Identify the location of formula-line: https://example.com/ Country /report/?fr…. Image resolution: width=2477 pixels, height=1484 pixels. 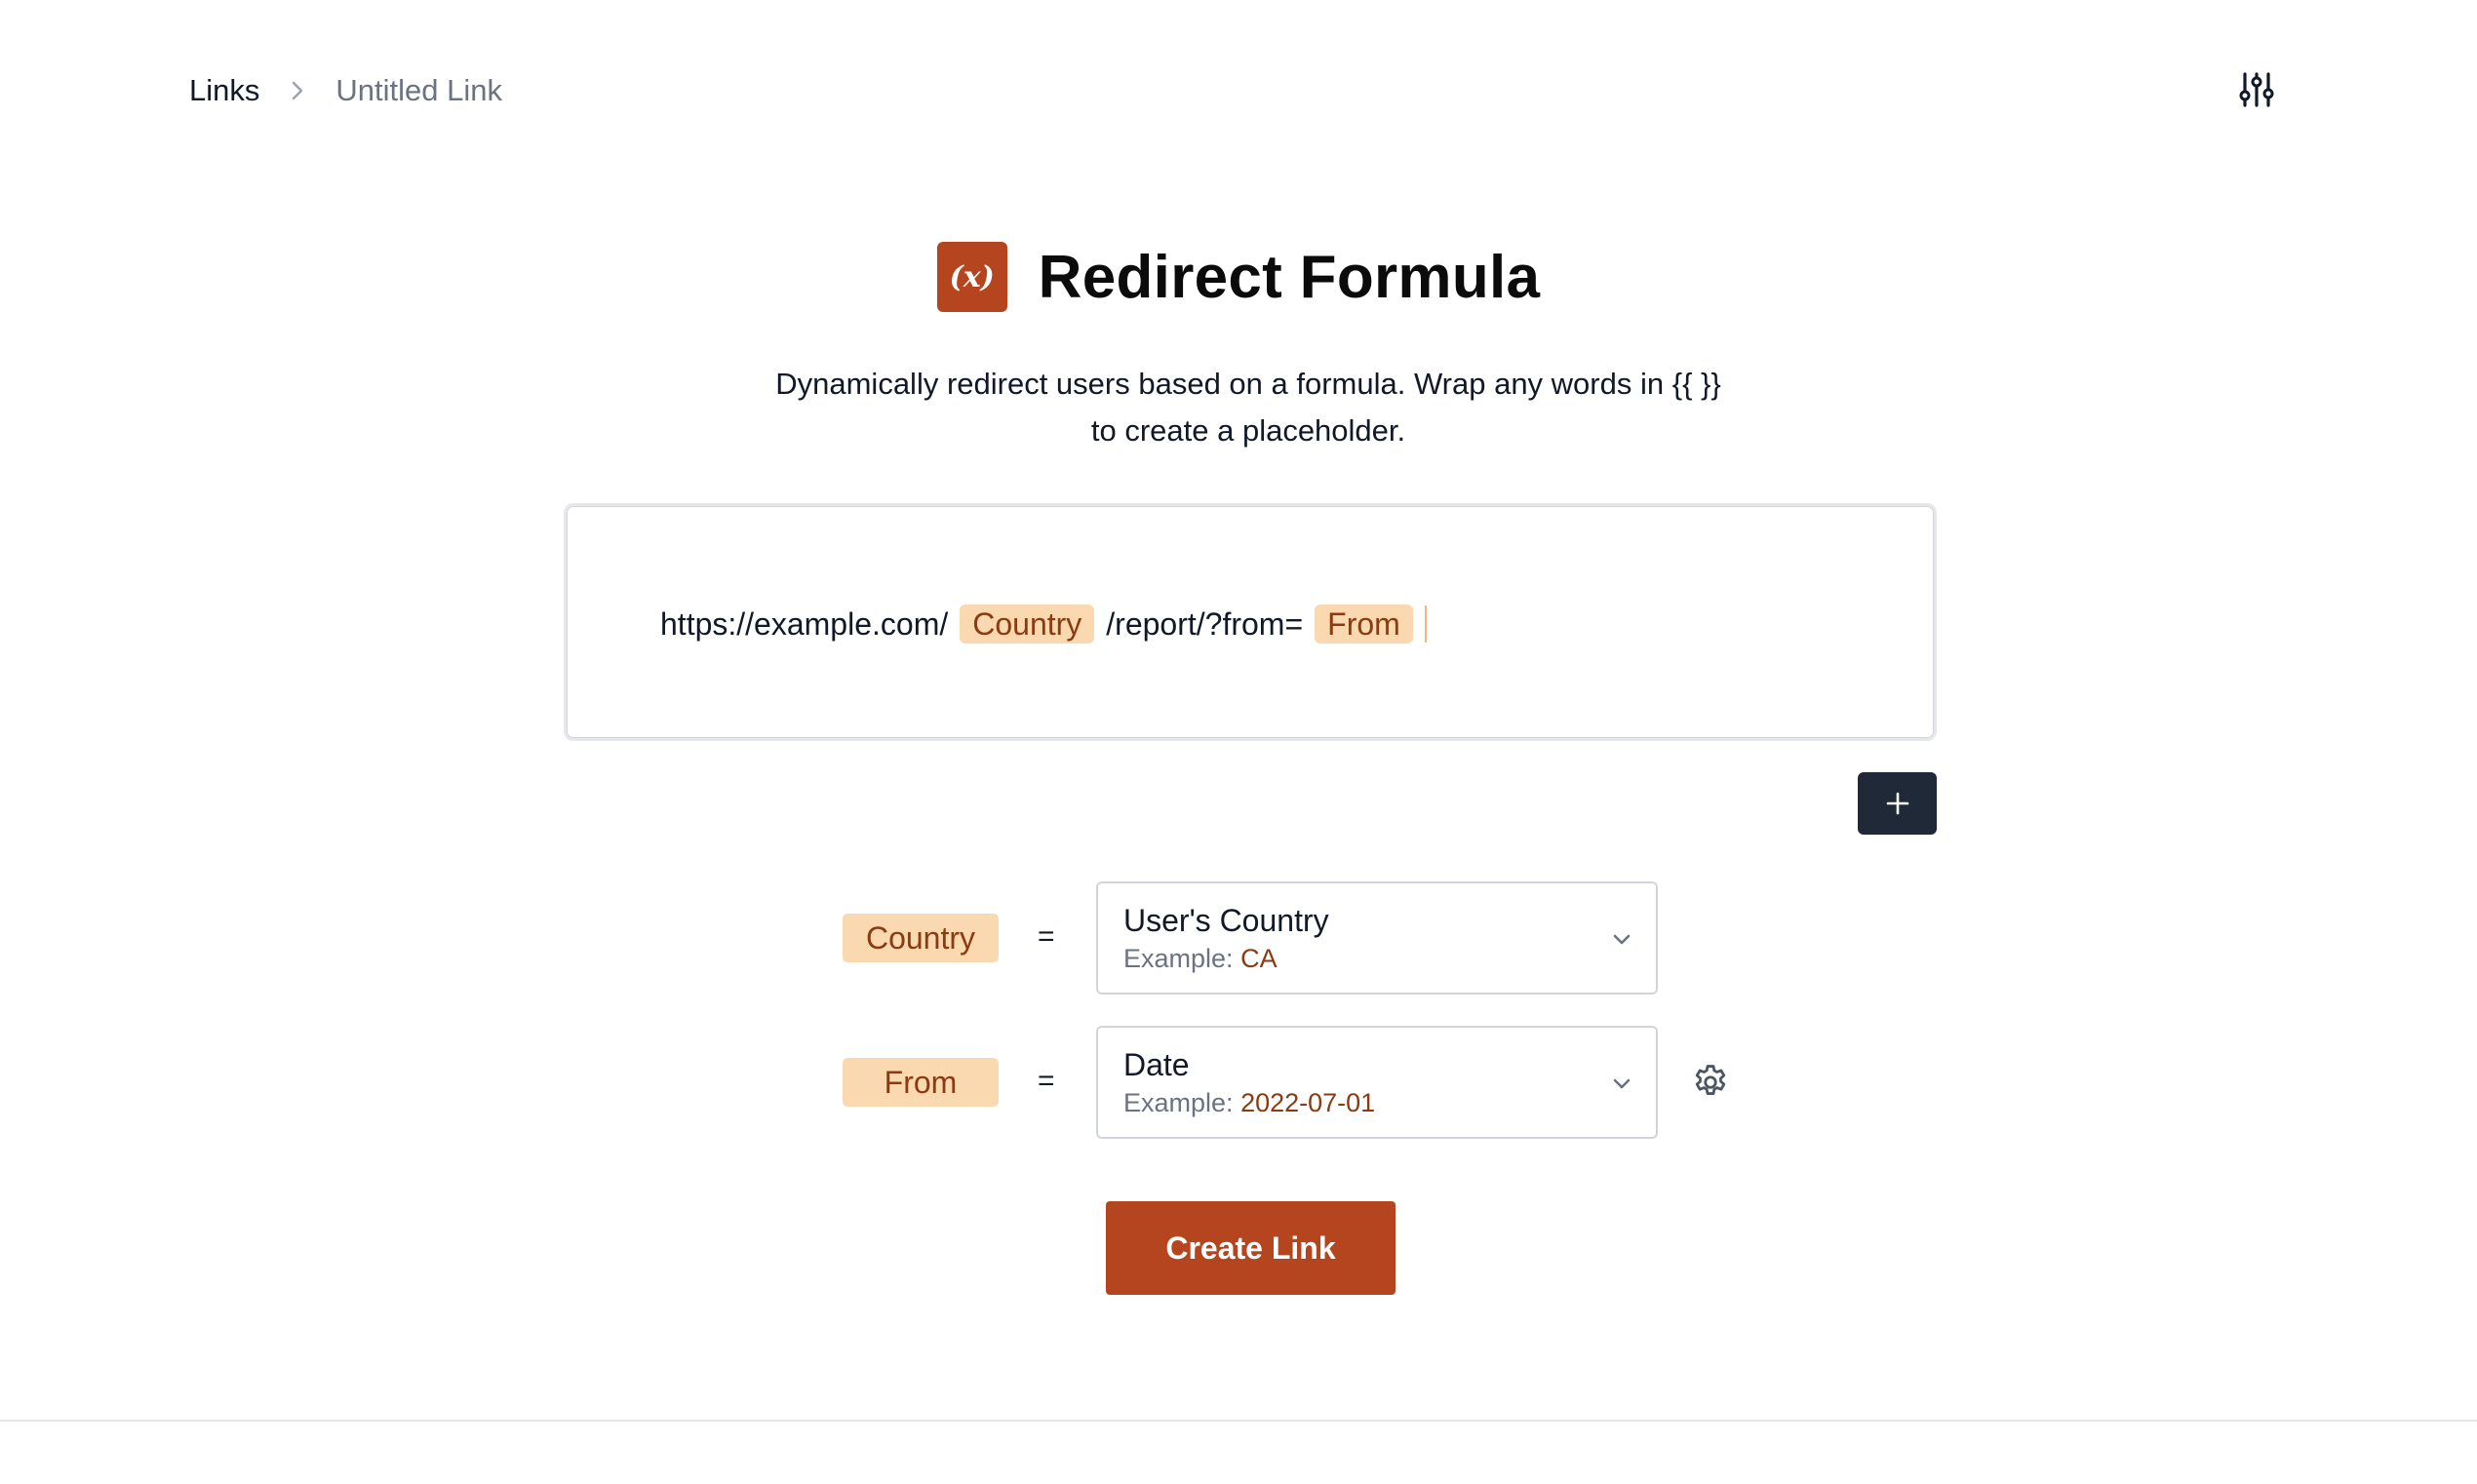
(1043, 624).